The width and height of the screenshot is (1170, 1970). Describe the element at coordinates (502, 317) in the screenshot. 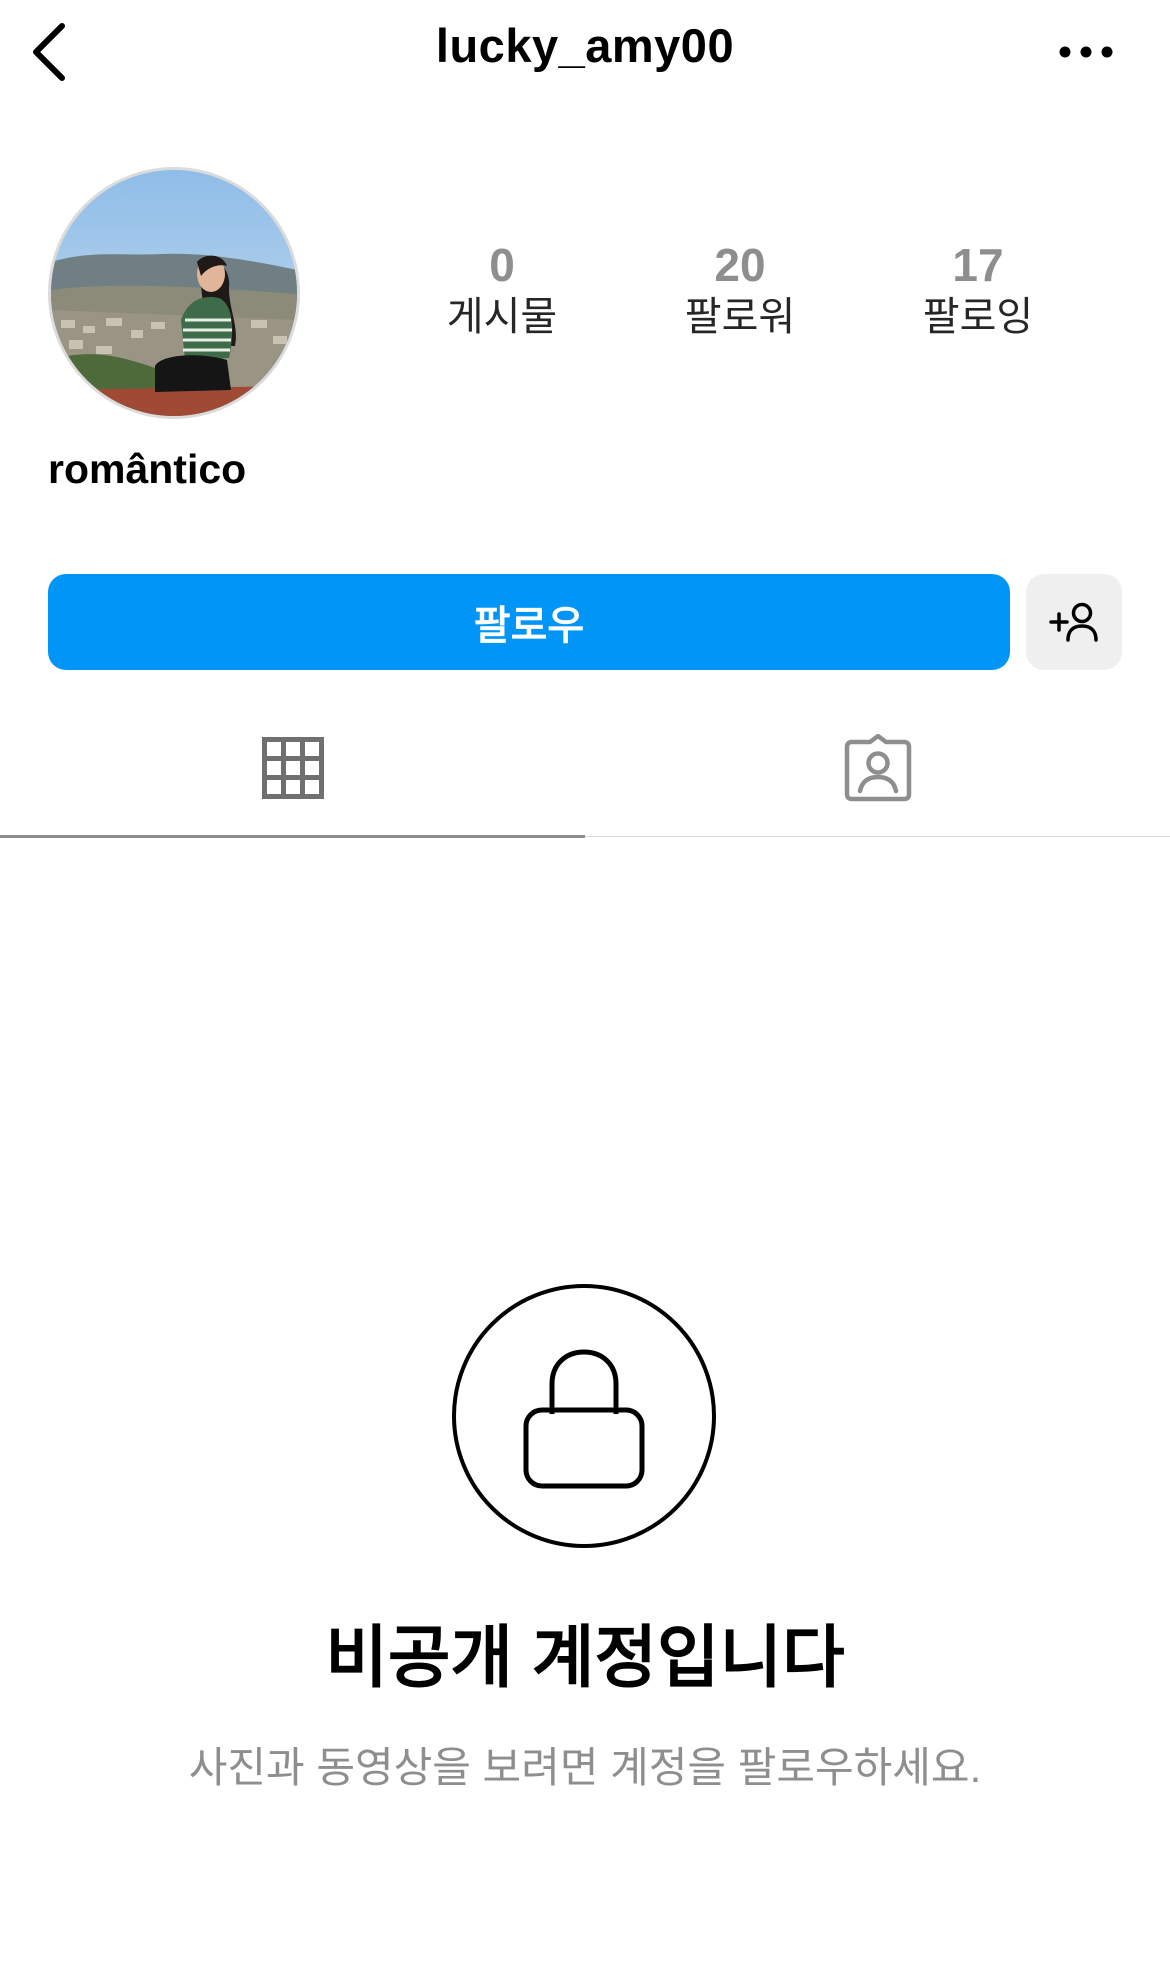

I see `posts-label: 게시물` at that location.